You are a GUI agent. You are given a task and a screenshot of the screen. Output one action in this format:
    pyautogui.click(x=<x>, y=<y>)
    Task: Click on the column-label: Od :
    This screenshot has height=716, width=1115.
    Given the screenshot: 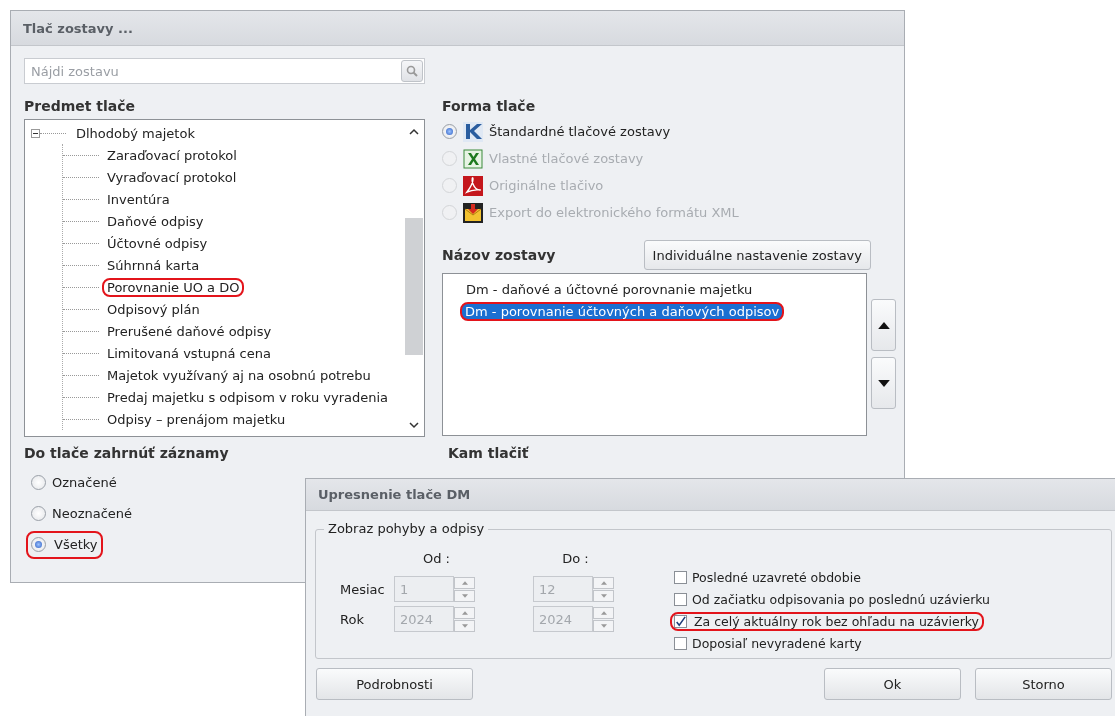 What is the action you would take?
    pyautogui.click(x=436, y=559)
    